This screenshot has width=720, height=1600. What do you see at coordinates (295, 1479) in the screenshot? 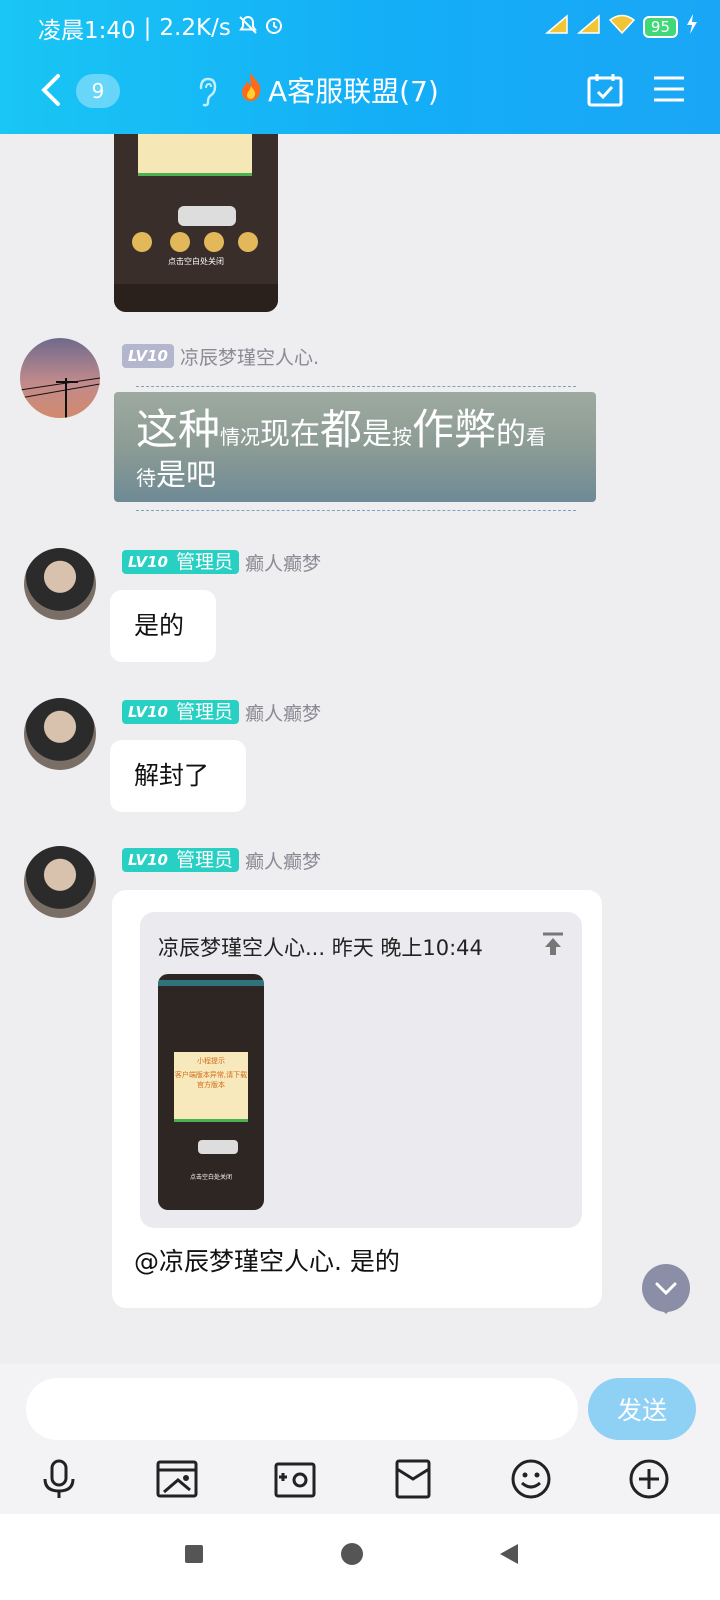
I see `camera-icon` at bounding box center [295, 1479].